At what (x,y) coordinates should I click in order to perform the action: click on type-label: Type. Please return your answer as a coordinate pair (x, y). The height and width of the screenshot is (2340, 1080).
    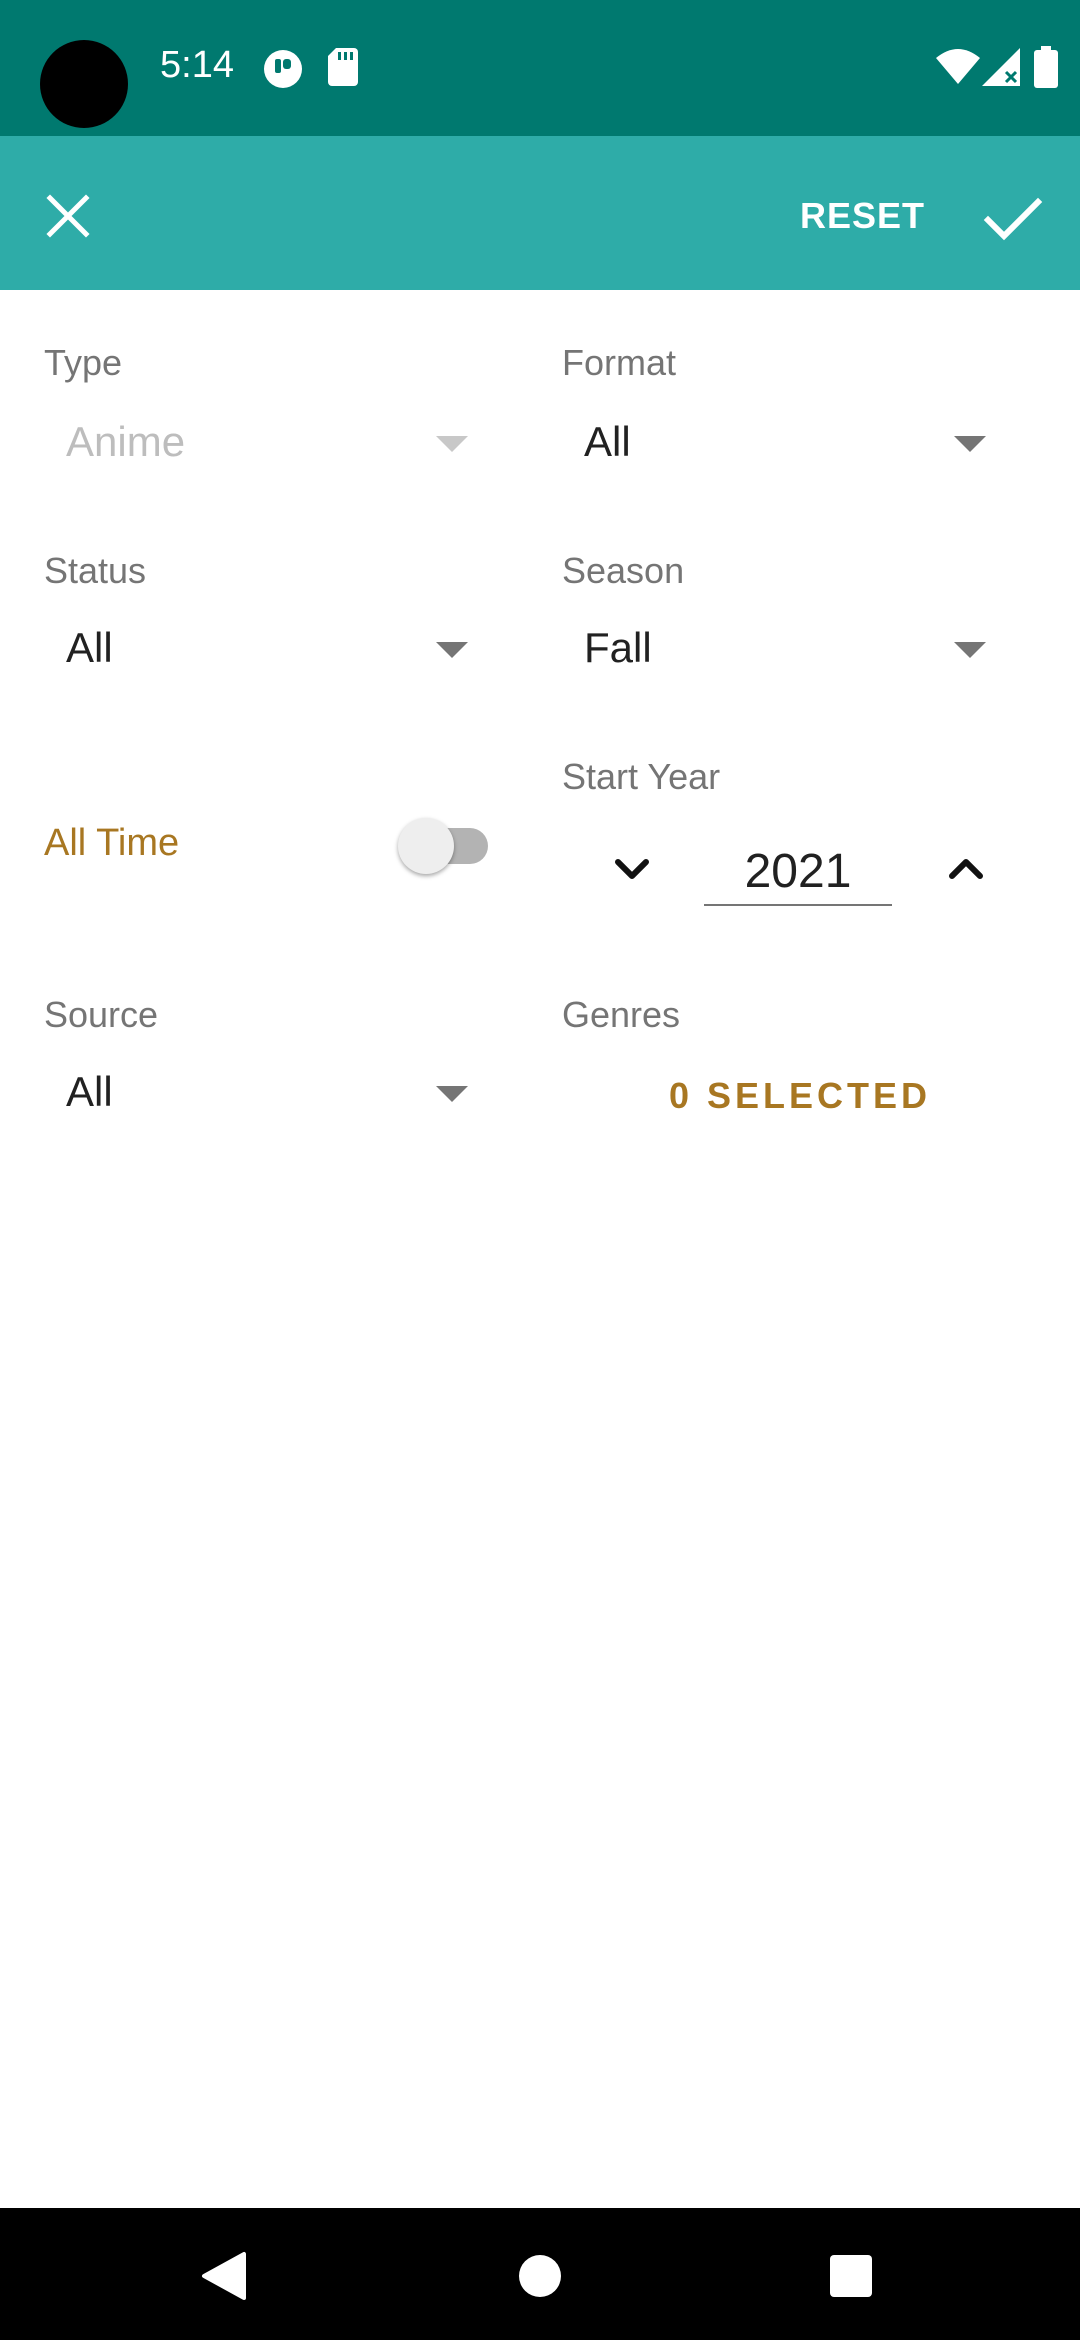
    Looking at the image, I should click on (83, 362).